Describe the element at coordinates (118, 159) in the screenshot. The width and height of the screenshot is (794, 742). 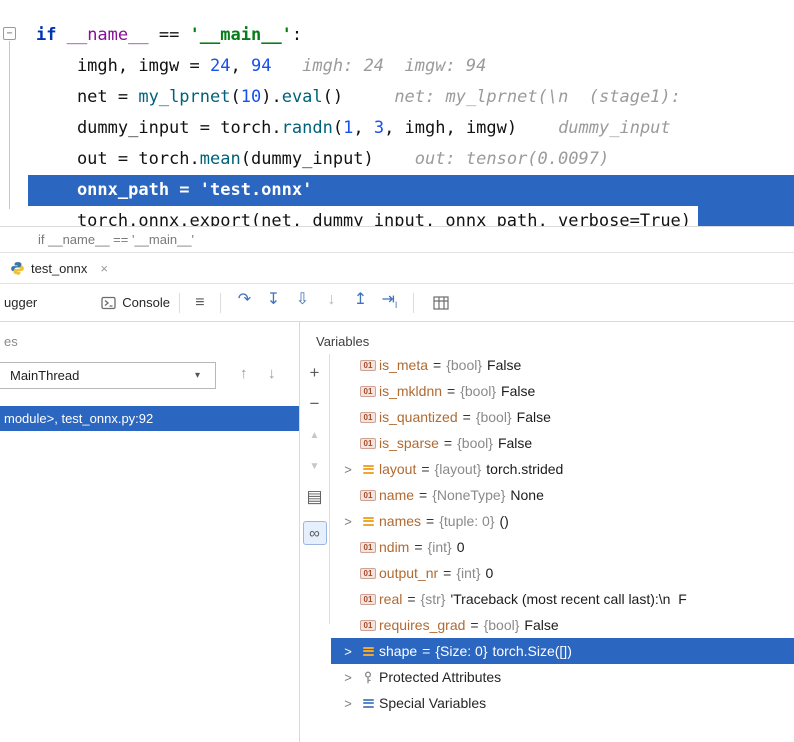
I see `code-token: out = torch.` at that location.